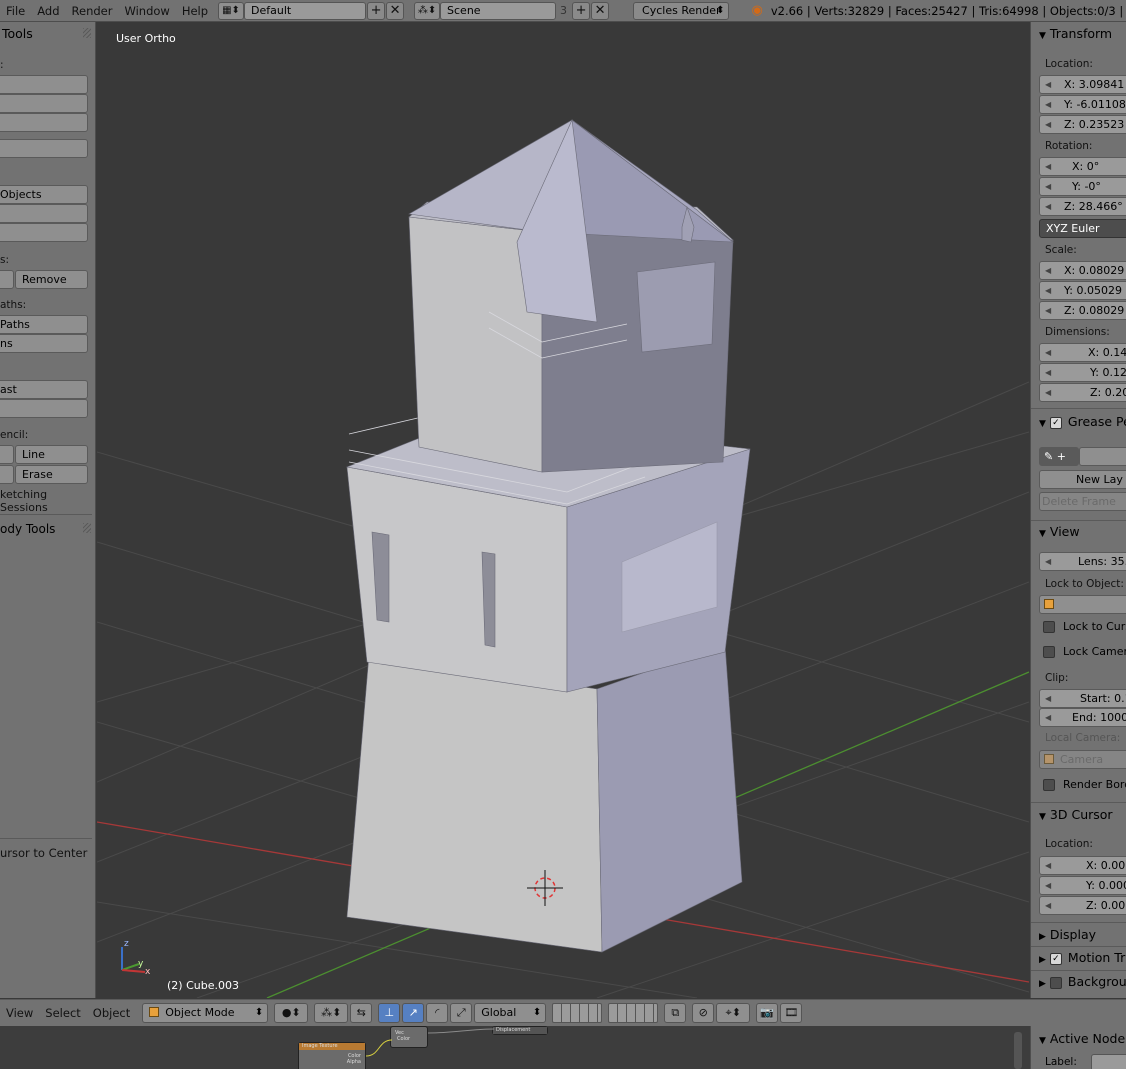  Describe the element at coordinates (395, 10) in the screenshot. I see `delete-screen-icon: ✕` at that location.